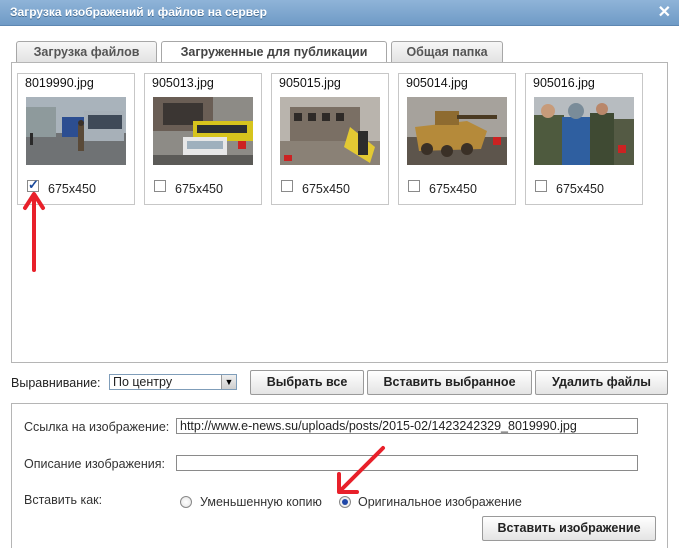 Image resolution: width=679 pixels, height=548 pixels. What do you see at coordinates (186, 502) in the screenshot?
I see `radio-thumbnail-copy` at bounding box center [186, 502].